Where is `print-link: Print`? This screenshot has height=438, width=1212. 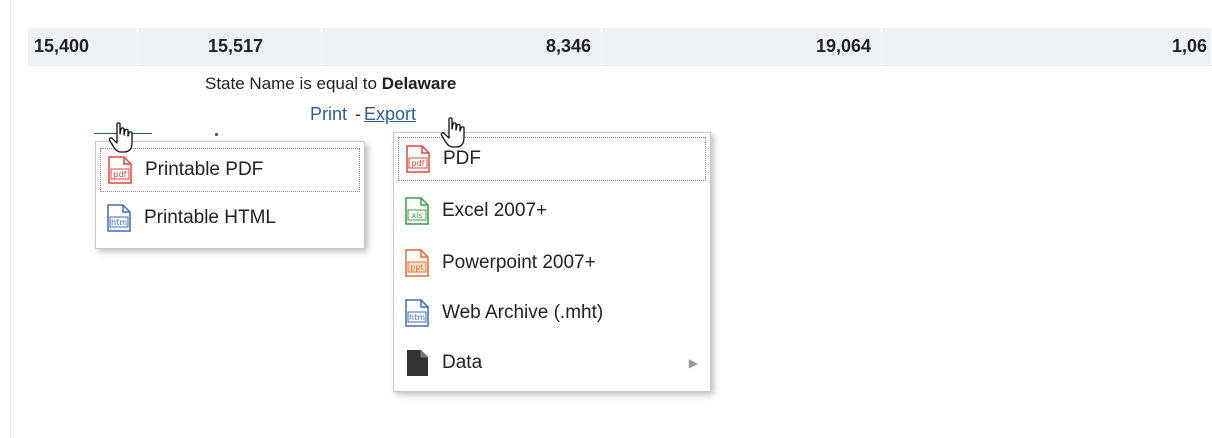 print-link: Print is located at coordinates (328, 114).